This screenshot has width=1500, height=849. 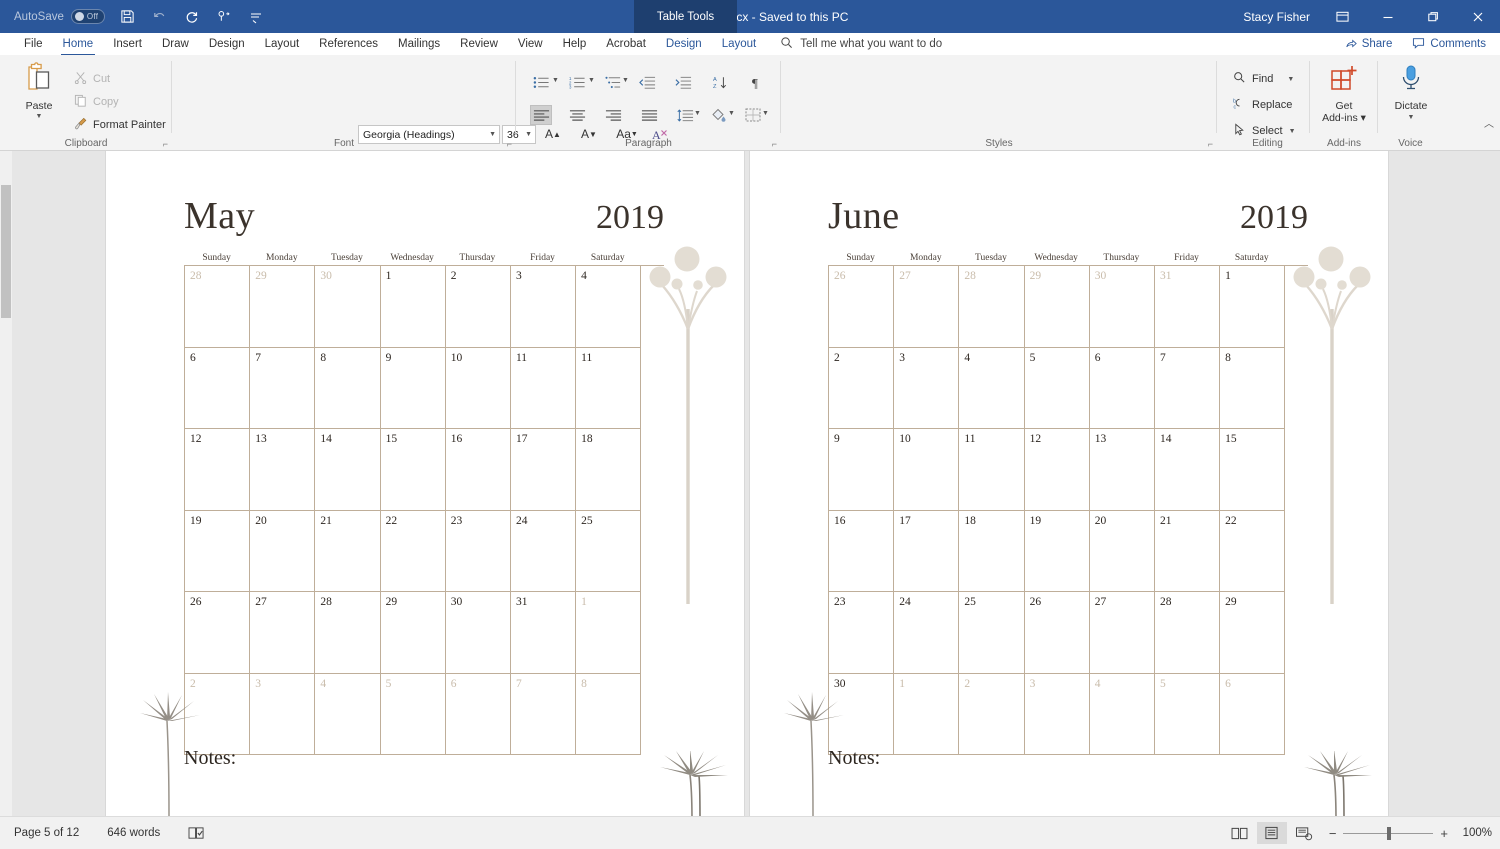 What do you see at coordinates (59, 16) in the screenshot?
I see `autosave-toggle: AutoSave Off` at bounding box center [59, 16].